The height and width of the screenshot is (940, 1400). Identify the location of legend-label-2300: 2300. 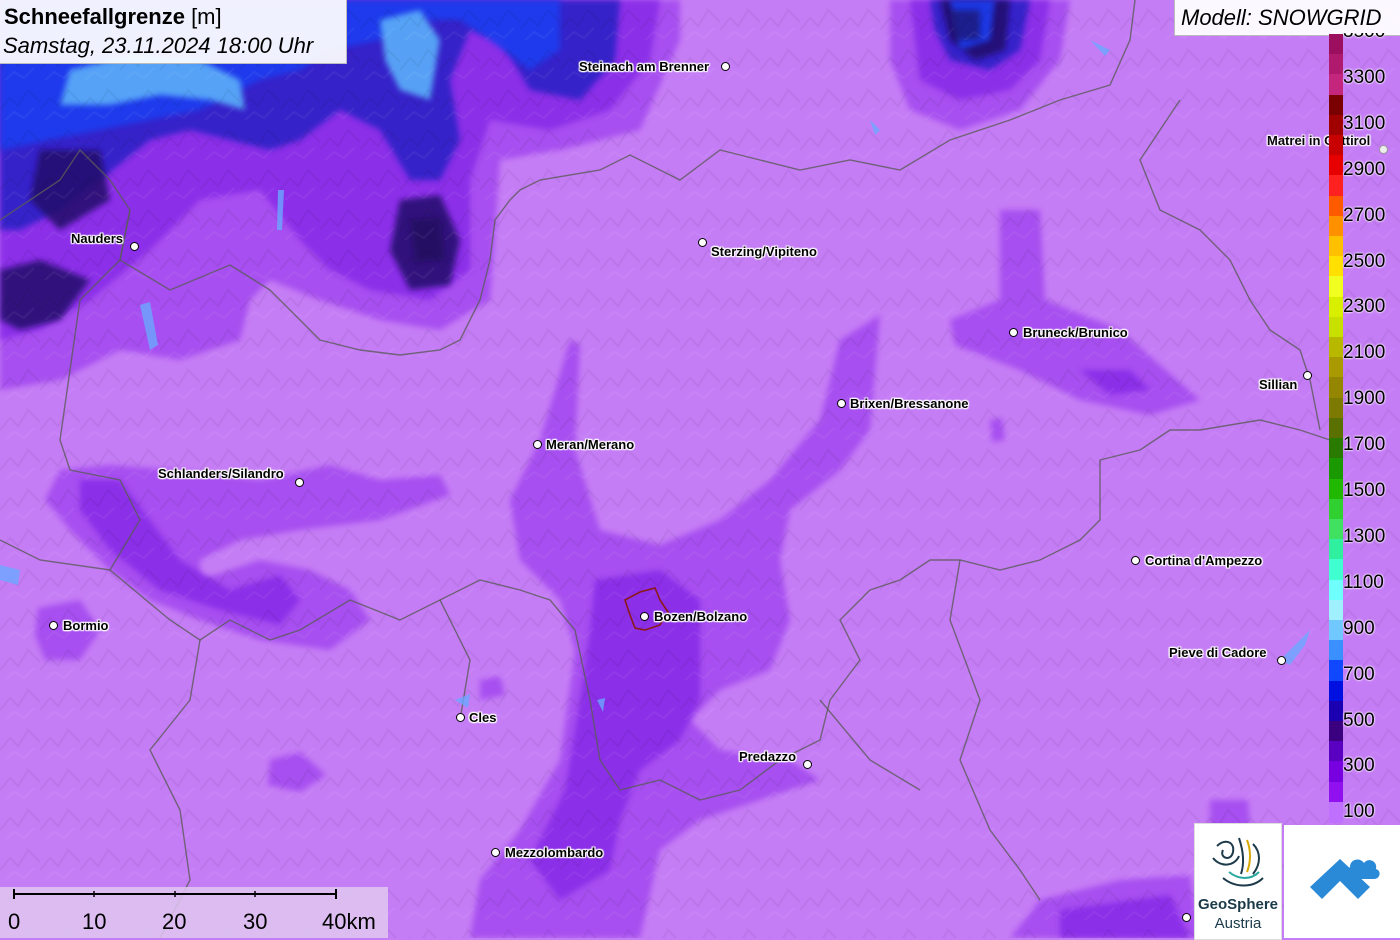
(1364, 307).